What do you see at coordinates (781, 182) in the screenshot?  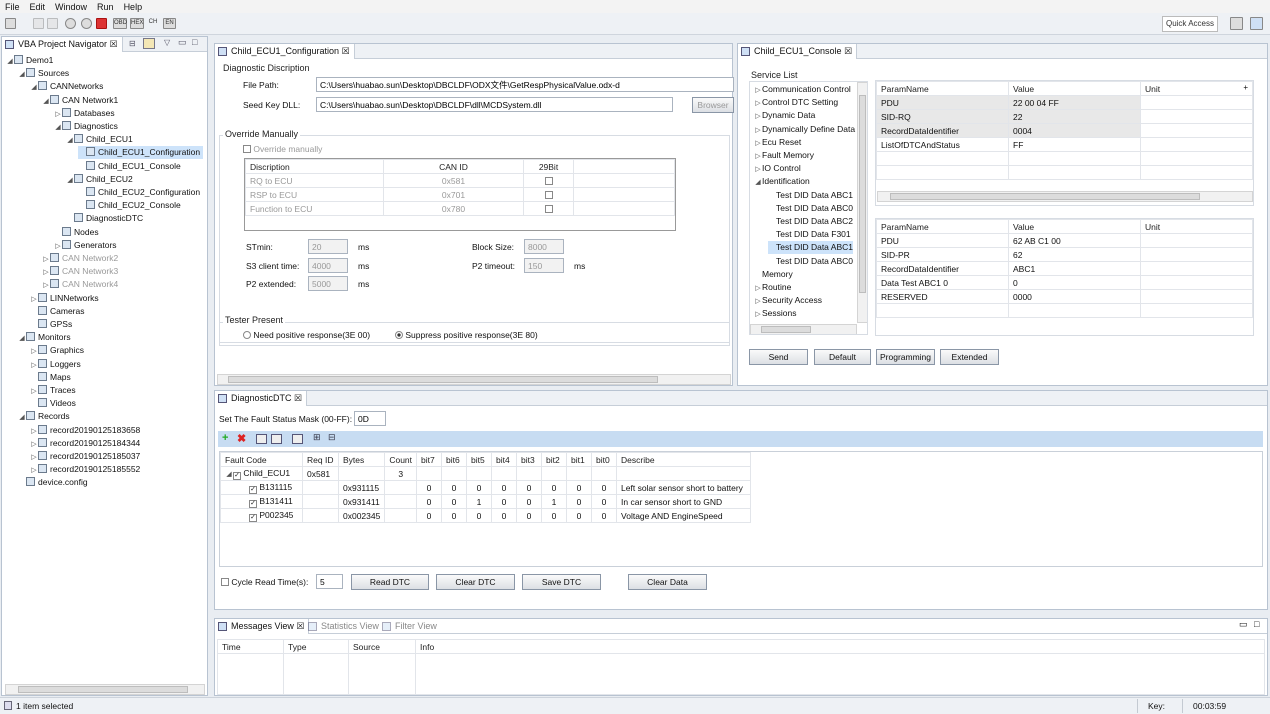 I see `service-item: ◢Identification` at bounding box center [781, 182].